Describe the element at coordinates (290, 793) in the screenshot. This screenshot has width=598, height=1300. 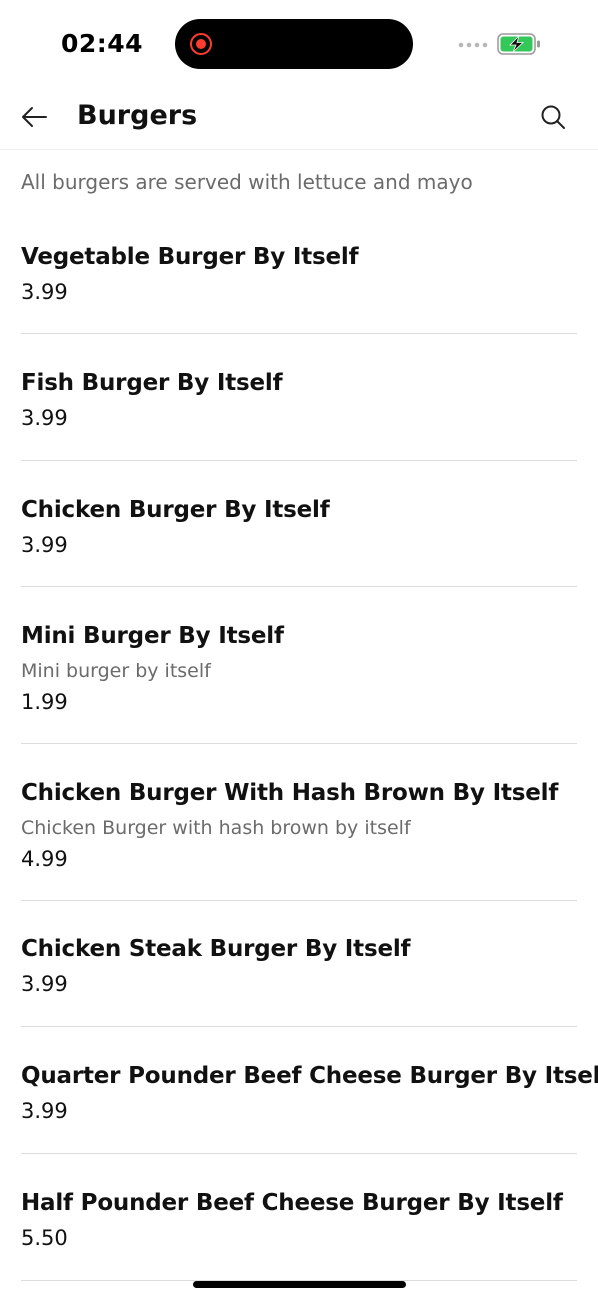
I see `item-name: Chicken Burger With Hash Brown By Itself` at that location.